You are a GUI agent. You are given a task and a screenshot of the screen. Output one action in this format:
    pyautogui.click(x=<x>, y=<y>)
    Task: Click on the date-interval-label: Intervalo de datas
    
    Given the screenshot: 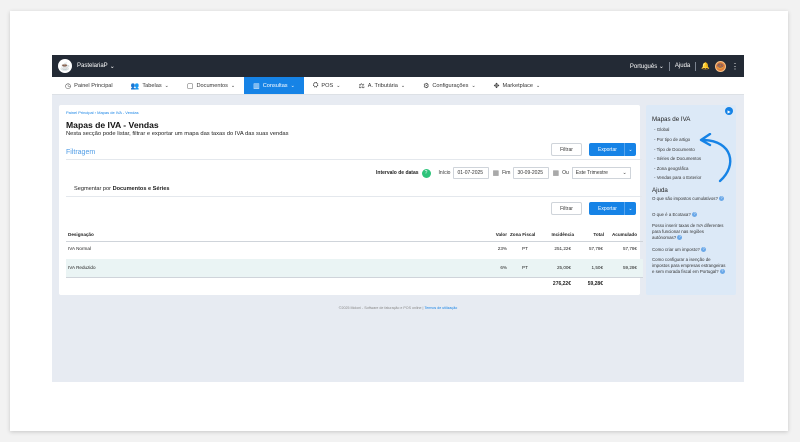 What is the action you would take?
    pyautogui.click(x=397, y=173)
    